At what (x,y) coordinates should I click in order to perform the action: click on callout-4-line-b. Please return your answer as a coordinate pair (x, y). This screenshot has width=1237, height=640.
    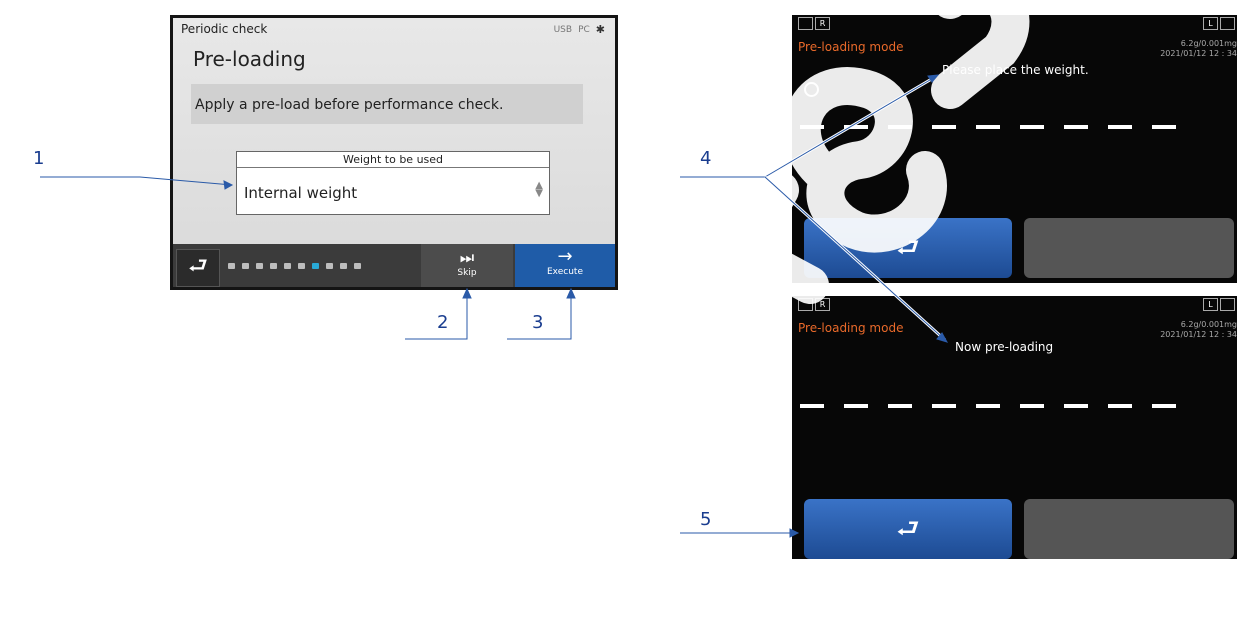
    Looking at the image, I should click on (855, 258).